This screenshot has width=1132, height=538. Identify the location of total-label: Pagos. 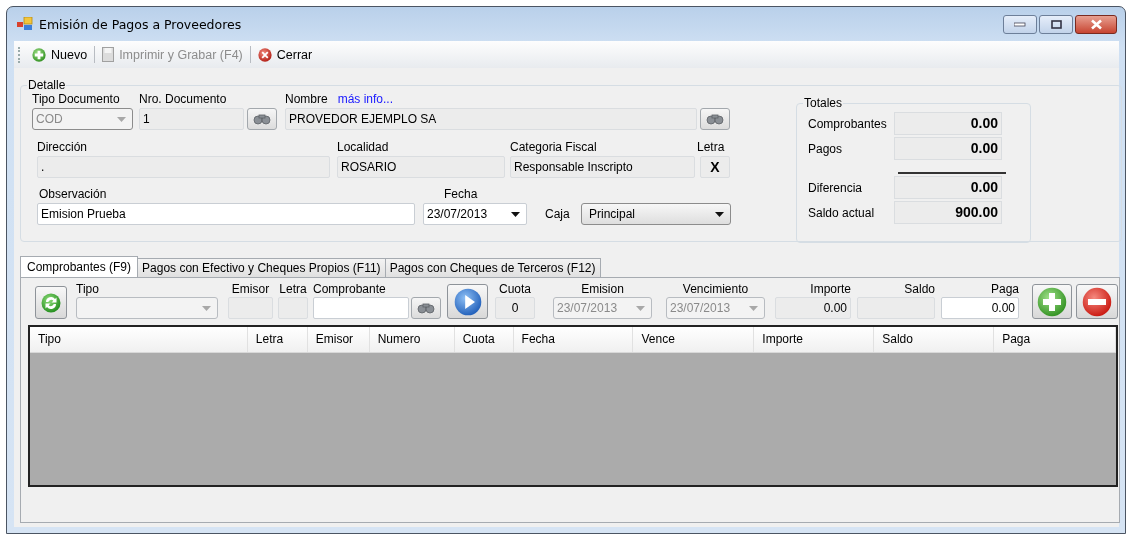
(825, 148).